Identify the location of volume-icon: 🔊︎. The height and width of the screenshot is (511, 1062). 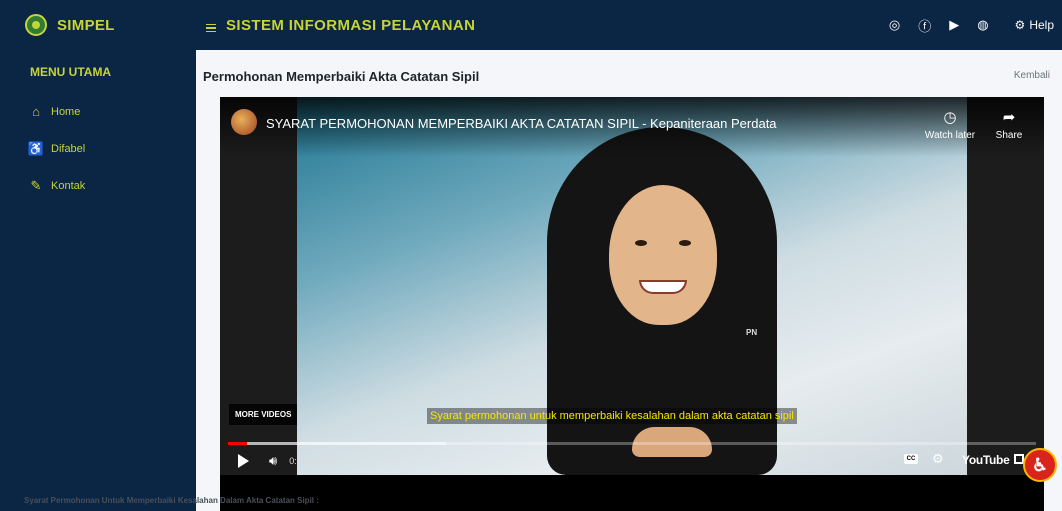
(273, 461).